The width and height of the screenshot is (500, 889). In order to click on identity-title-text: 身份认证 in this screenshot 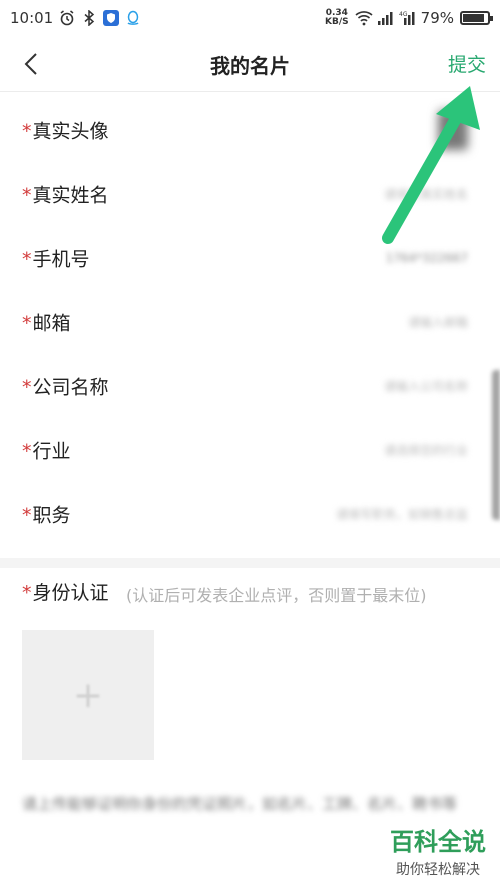, I will do `click(70, 593)`.